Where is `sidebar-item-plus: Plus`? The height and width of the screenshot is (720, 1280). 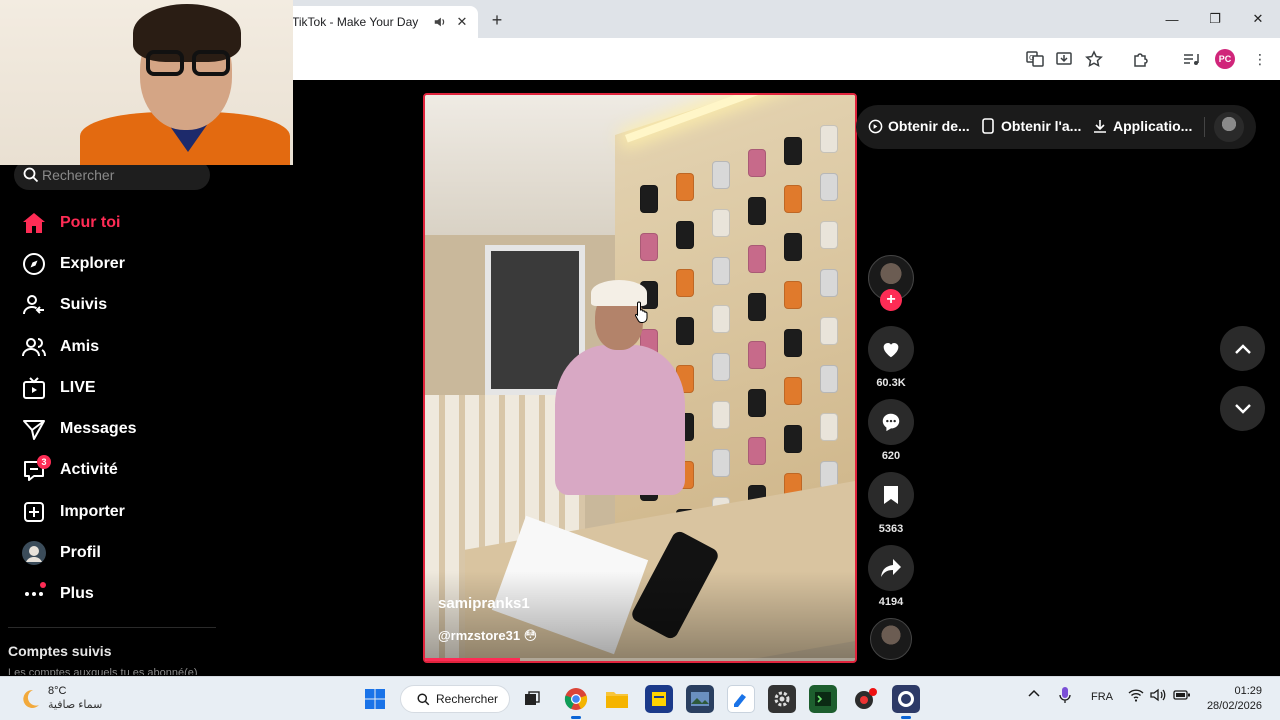 sidebar-item-plus: Plus is located at coordinates (120, 594).